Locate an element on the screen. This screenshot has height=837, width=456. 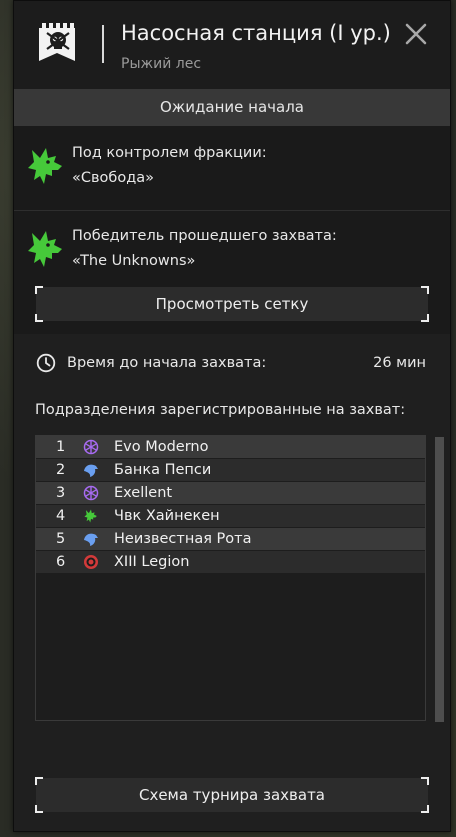
row-name: Чвк Хайнекен is located at coordinates (167, 516).